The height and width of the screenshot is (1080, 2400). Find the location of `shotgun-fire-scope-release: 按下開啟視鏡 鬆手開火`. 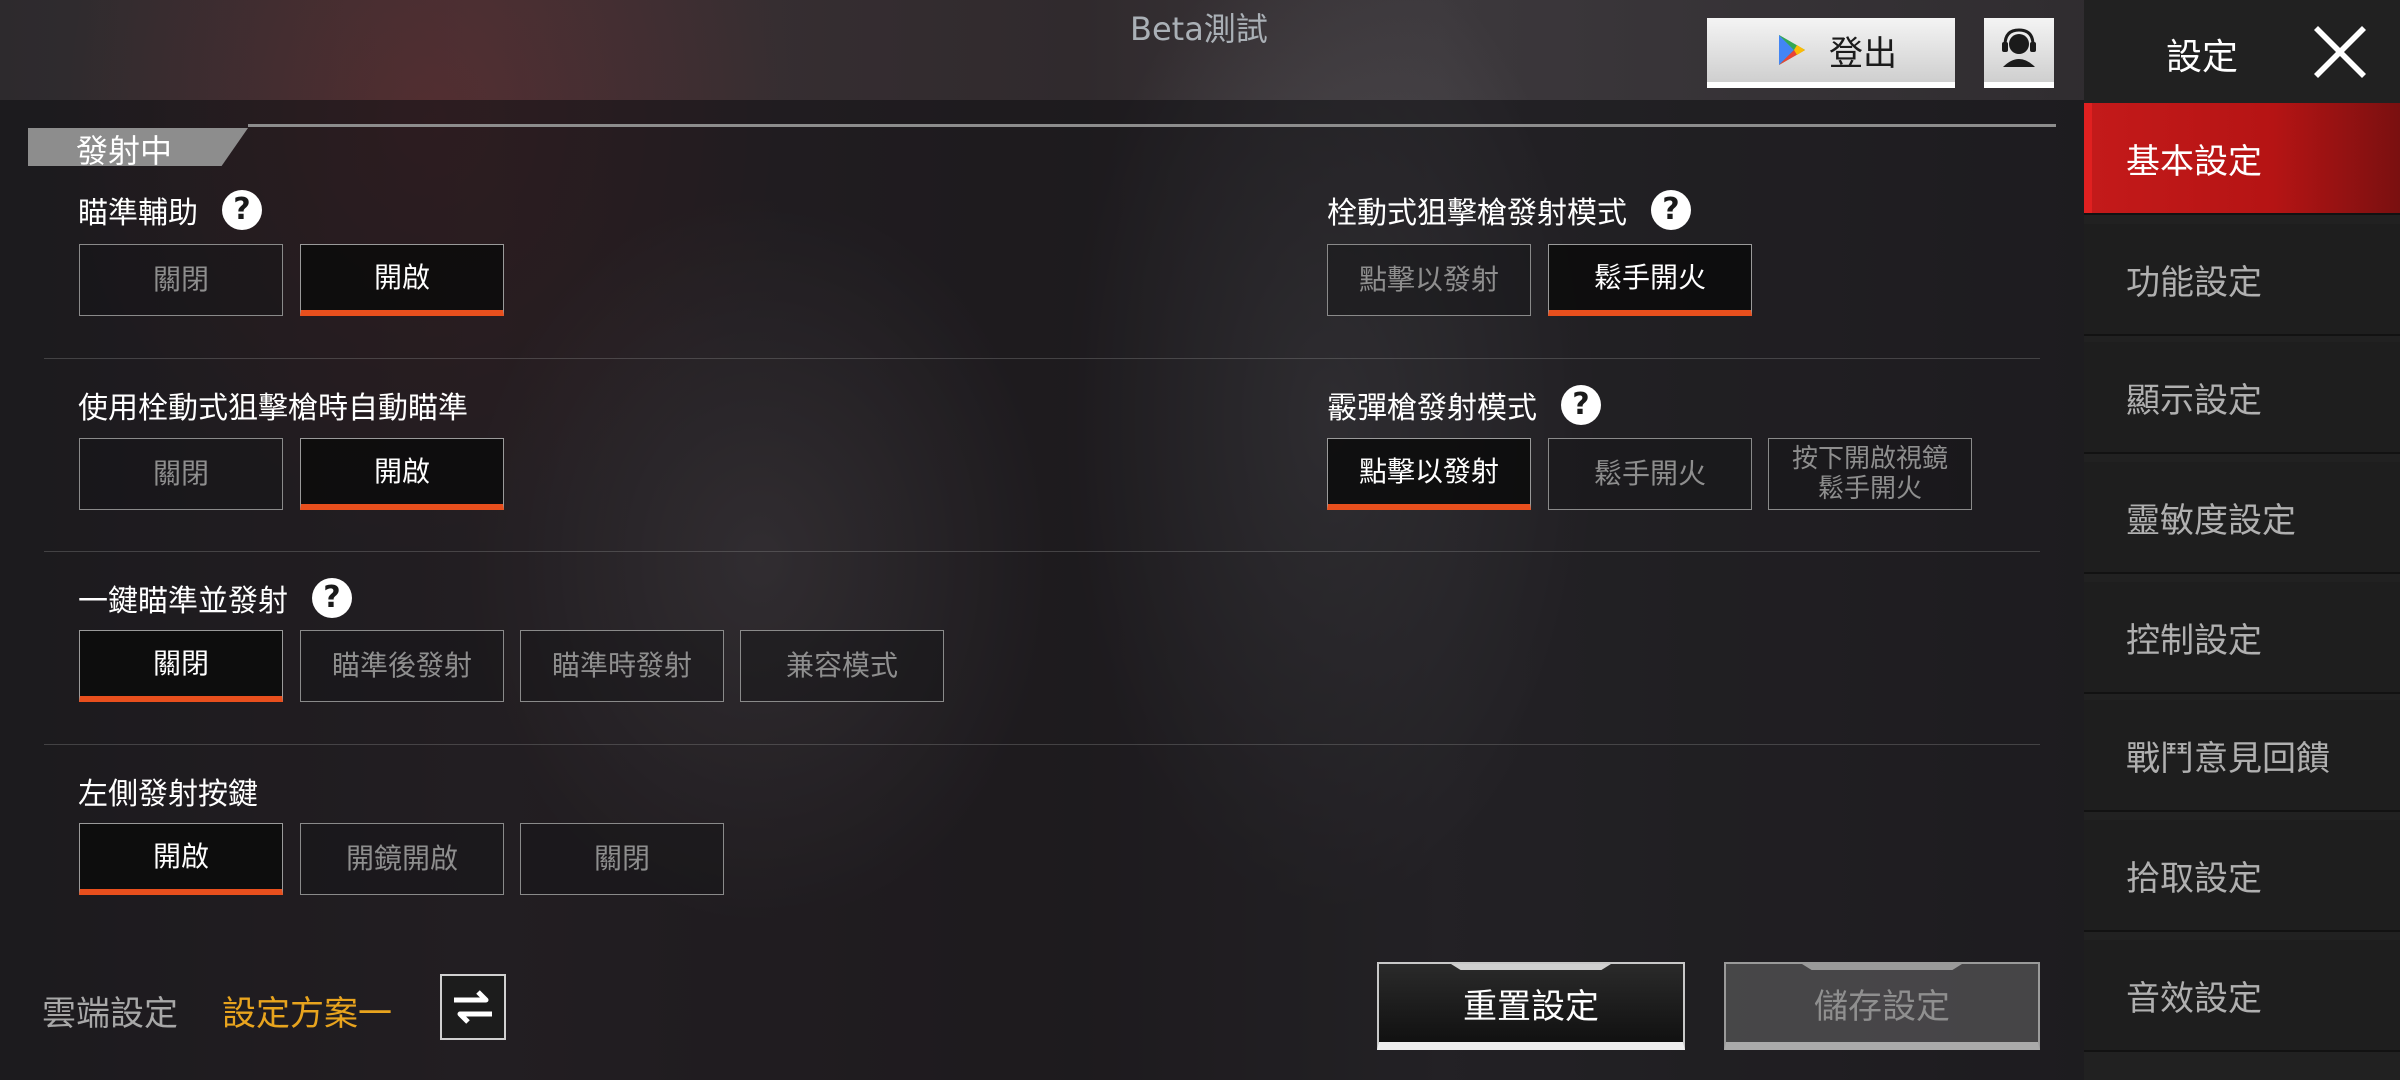

shotgun-fire-scope-release: 按下開啟視鏡 鬆手開火 is located at coordinates (1870, 474).